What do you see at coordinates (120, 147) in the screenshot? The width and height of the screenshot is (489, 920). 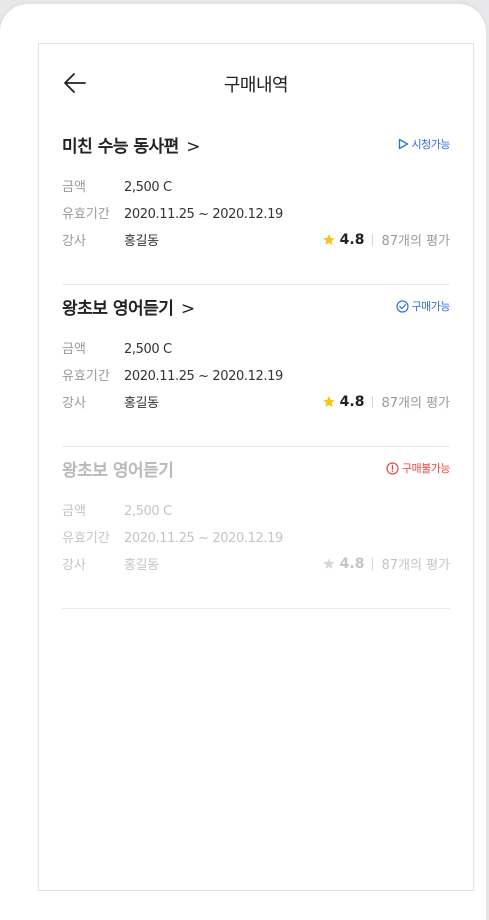 I see `item-title-text: 미친 수능 동사편` at bounding box center [120, 147].